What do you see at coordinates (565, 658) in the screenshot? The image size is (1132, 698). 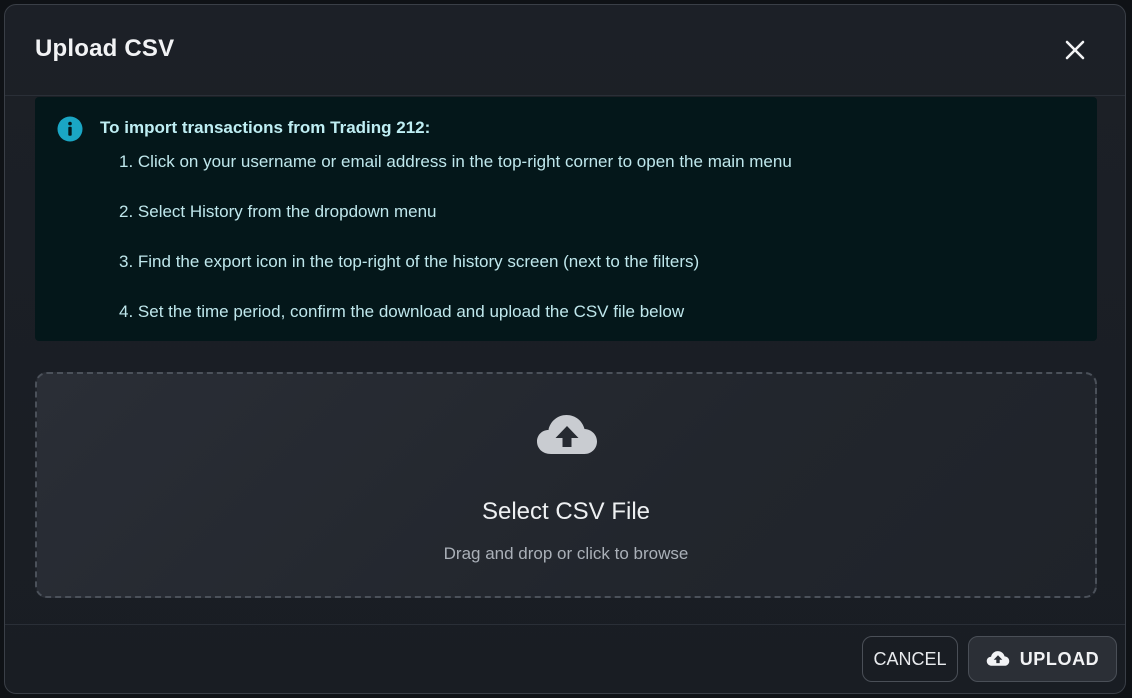 I see `dialog-footer: CANCEL UPLOAD` at bounding box center [565, 658].